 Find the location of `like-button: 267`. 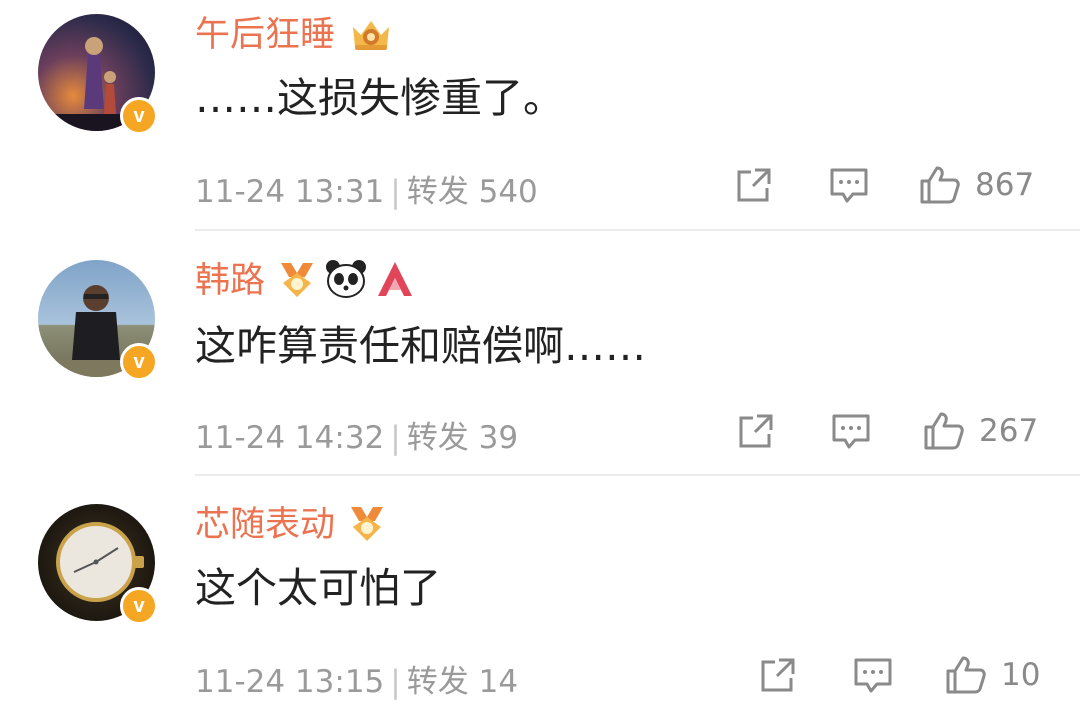

like-button: 267 is located at coordinates (980, 431).